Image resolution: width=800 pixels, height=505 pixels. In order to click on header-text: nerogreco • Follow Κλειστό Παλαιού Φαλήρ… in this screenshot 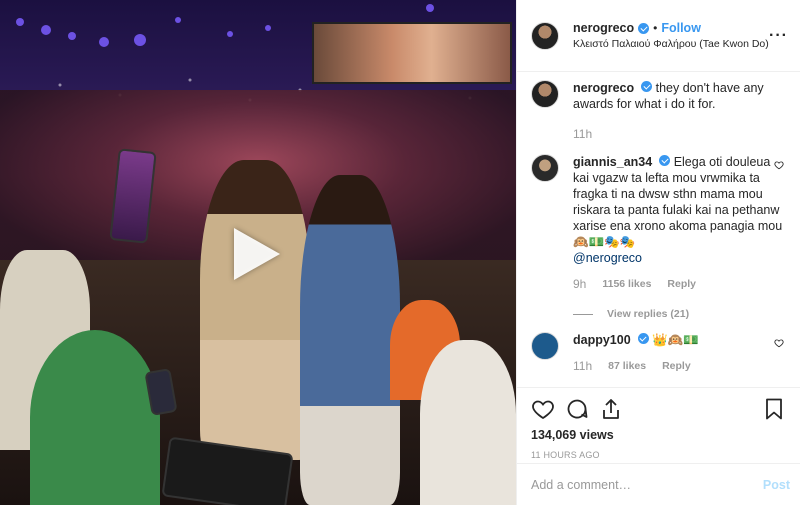, I will do `click(671, 35)`.